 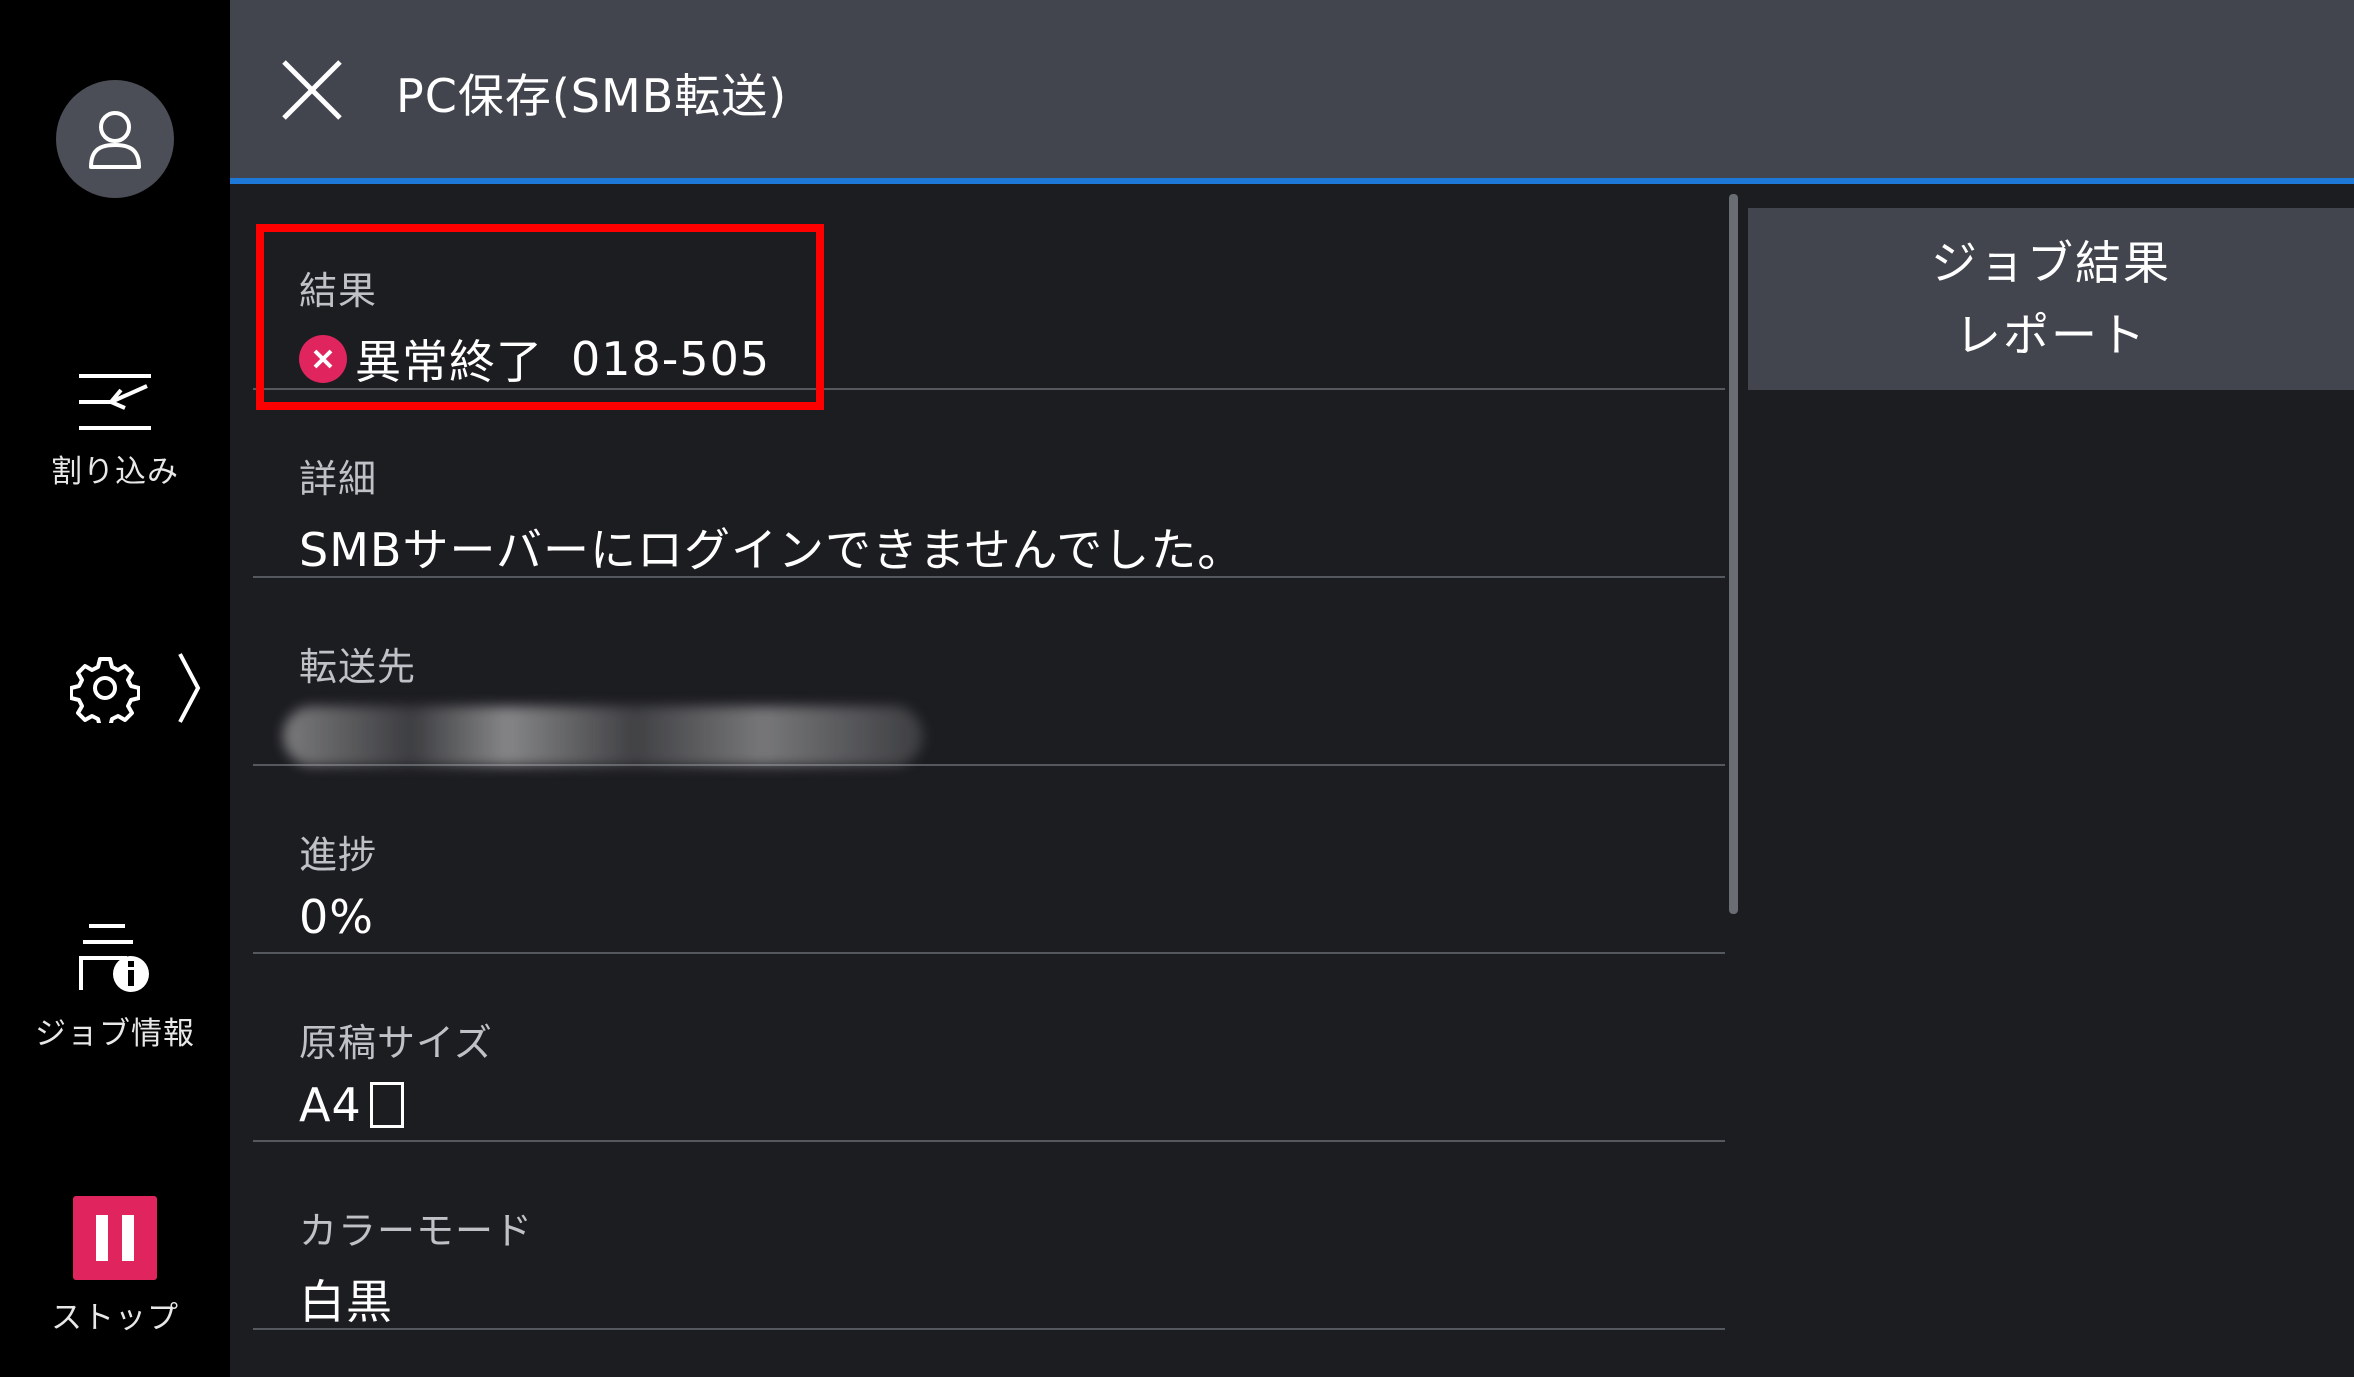 I want to click on header-accent-line, so click(x=1292, y=181).